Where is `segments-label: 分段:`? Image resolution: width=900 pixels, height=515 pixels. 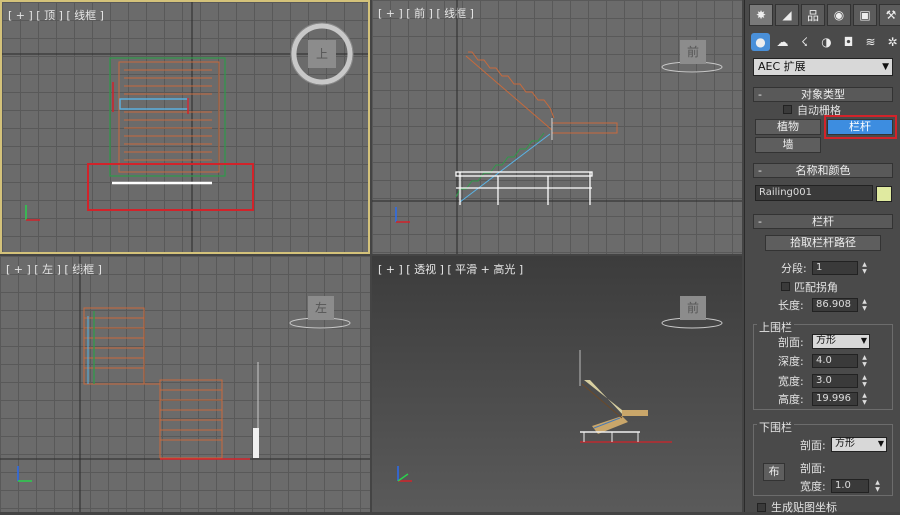
segments-label: 分段: is located at coordinates (794, 268).